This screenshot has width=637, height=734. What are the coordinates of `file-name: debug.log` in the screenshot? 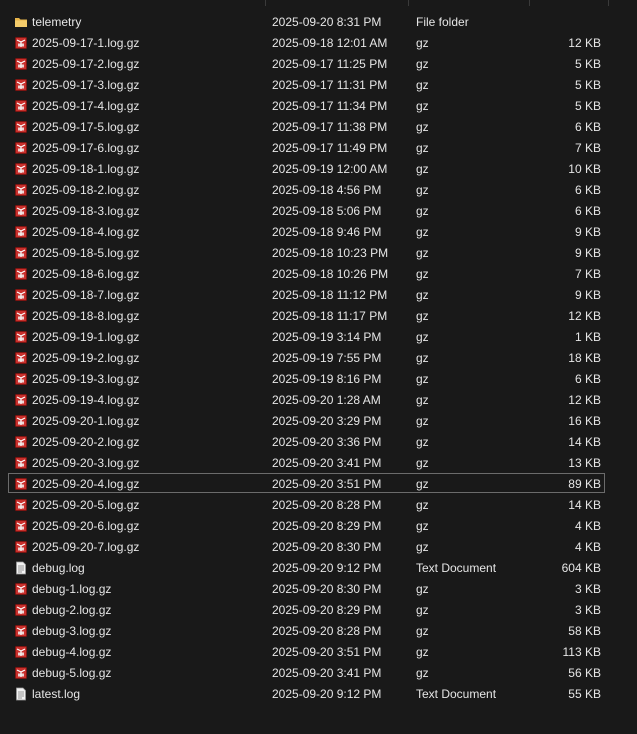 It's located at (58, 568).